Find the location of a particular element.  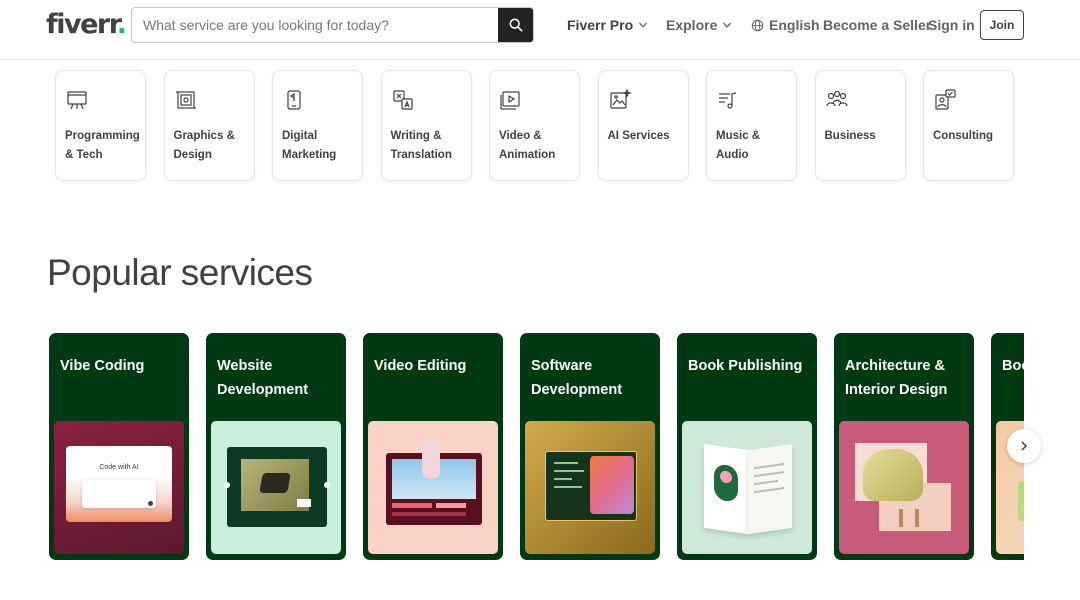

business-icon is located at coordinates (836, 98).